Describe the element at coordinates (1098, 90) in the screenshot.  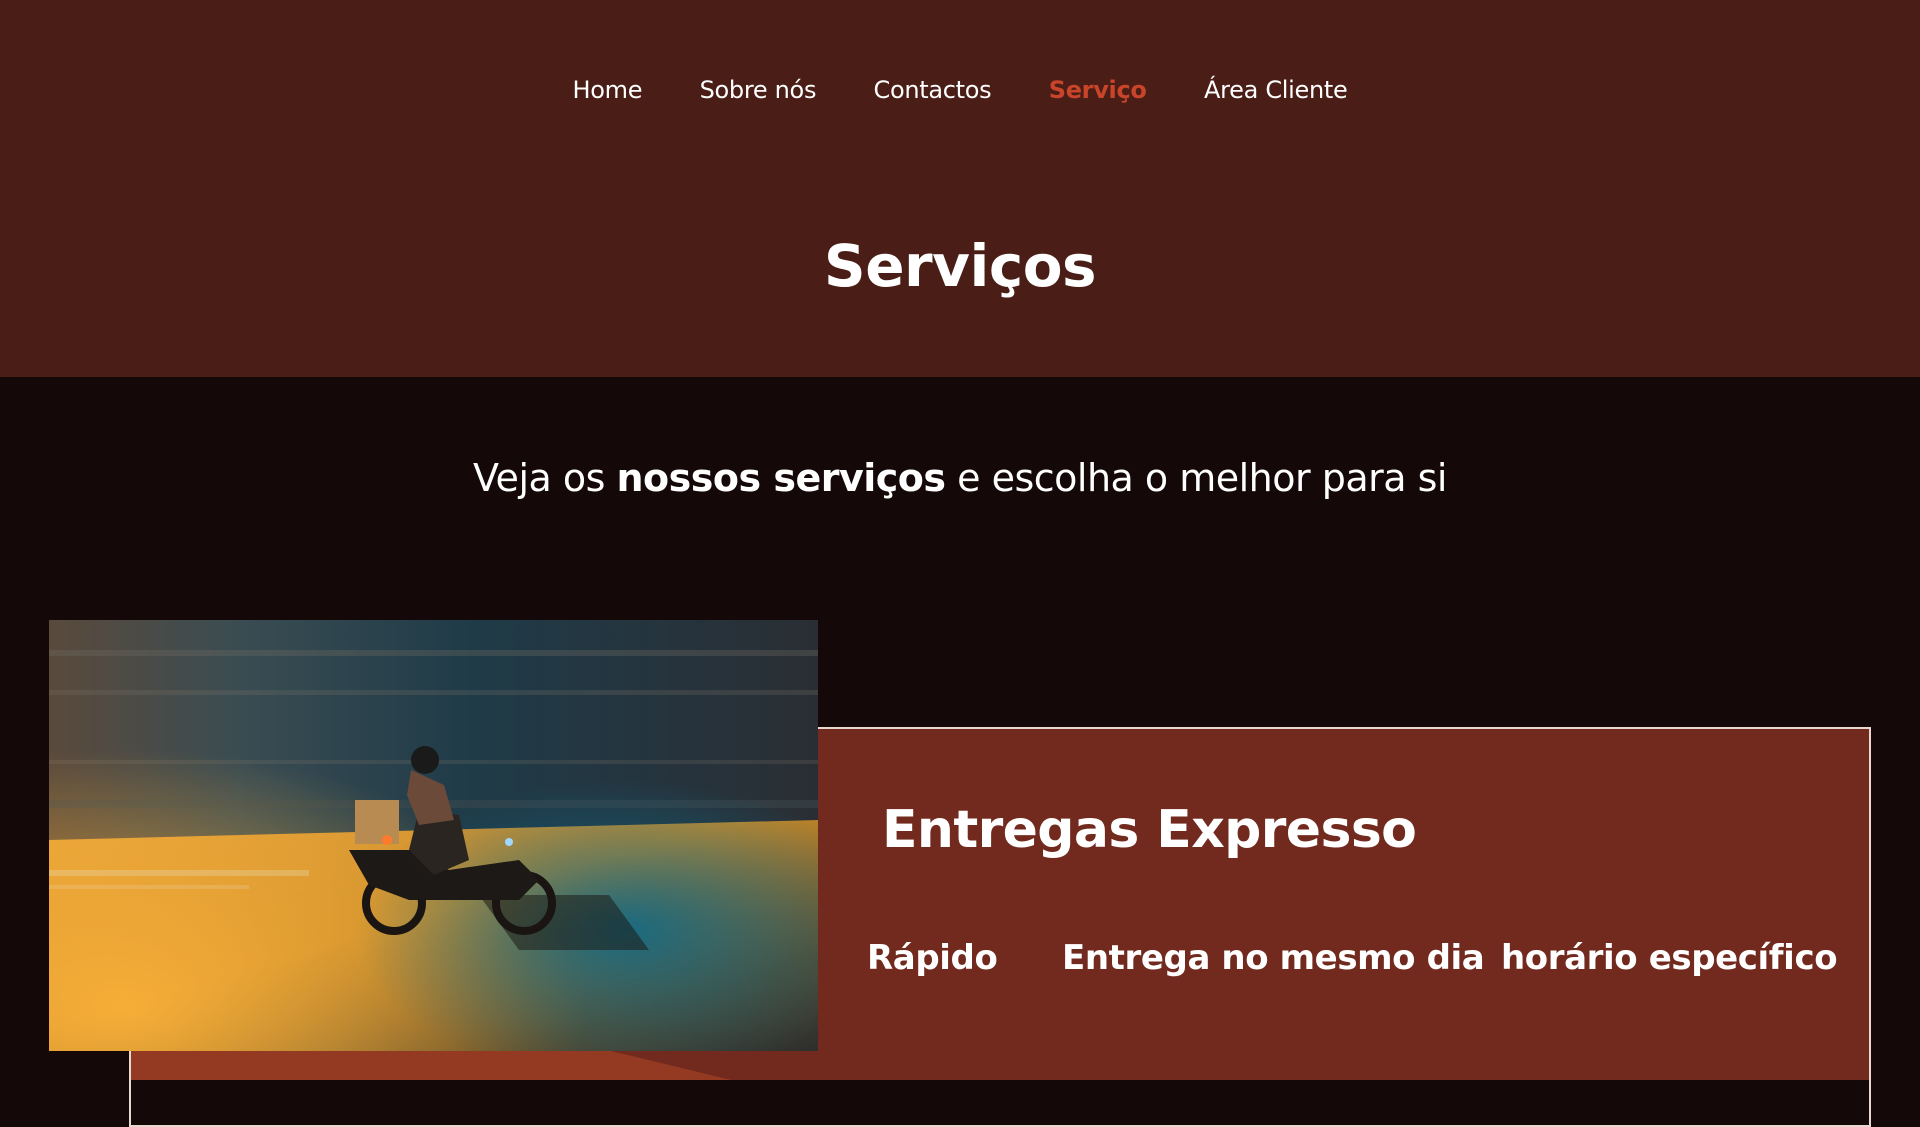
I see `nav-service-link: Serviço` at that location.